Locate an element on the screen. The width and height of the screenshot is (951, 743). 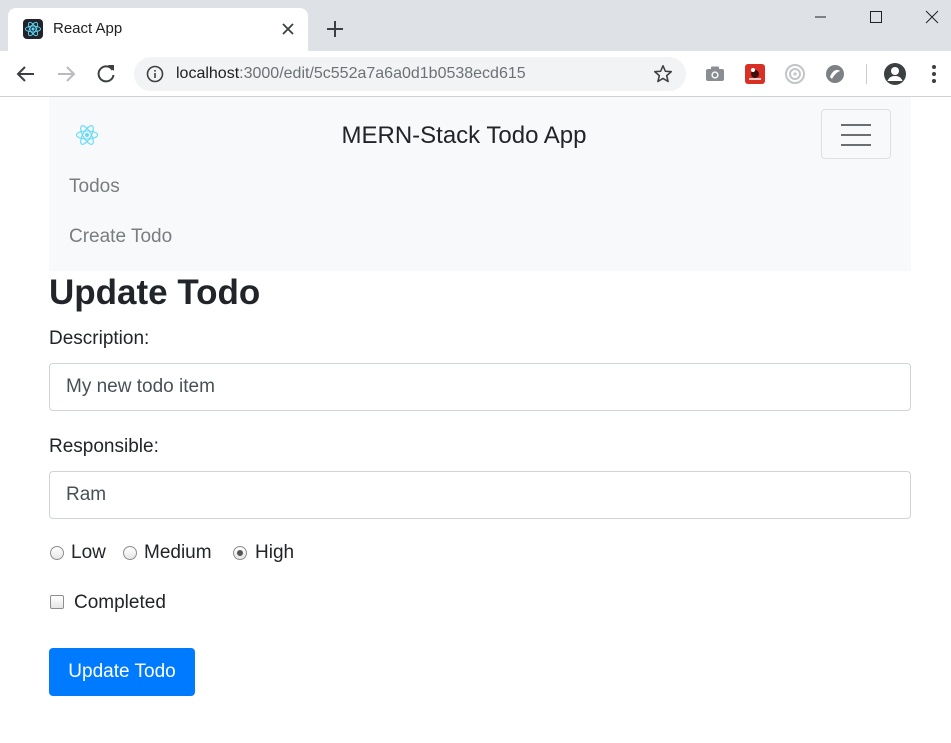
url-host: localhost is located at coordinates (208, 73).